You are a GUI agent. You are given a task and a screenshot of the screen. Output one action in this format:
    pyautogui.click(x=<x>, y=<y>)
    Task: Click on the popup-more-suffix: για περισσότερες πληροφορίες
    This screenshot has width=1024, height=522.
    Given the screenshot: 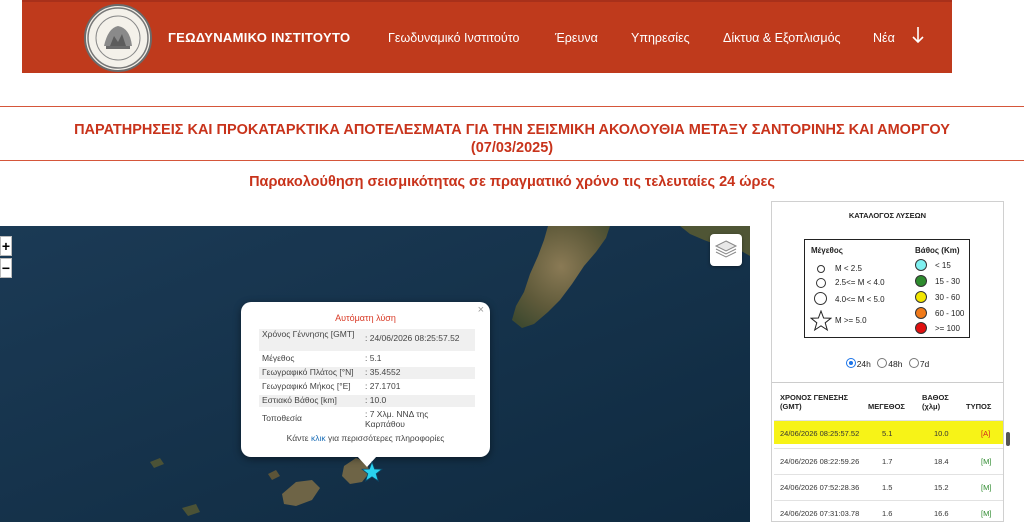 What is the action you would take?
    pyautogui.click(x=386, y=438)
    